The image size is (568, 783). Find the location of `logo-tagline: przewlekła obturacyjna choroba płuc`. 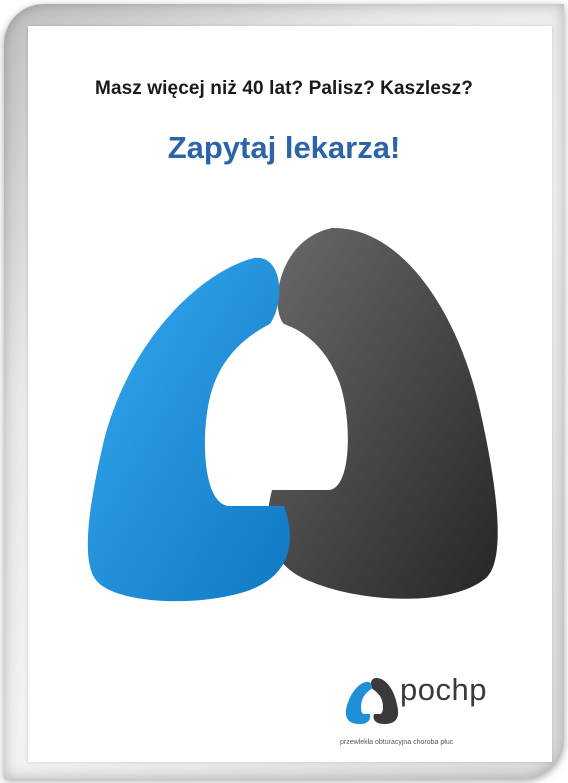

logo-tagline: przewlekła obturacyjna choroba płuc is located at coordinates (397, 742).